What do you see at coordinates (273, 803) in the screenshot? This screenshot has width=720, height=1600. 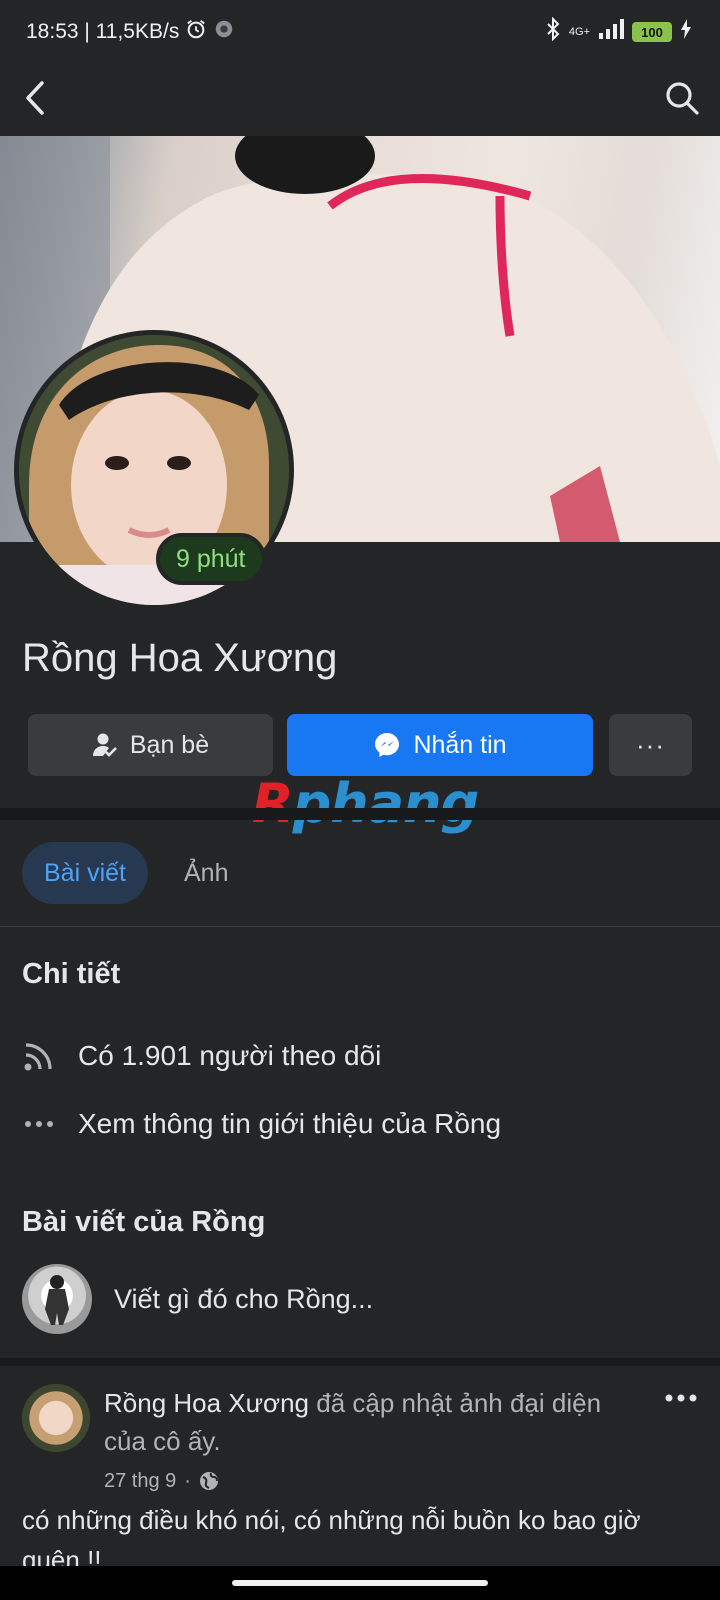 I see `watermark-part1: R` at bounding box center [273, 803].